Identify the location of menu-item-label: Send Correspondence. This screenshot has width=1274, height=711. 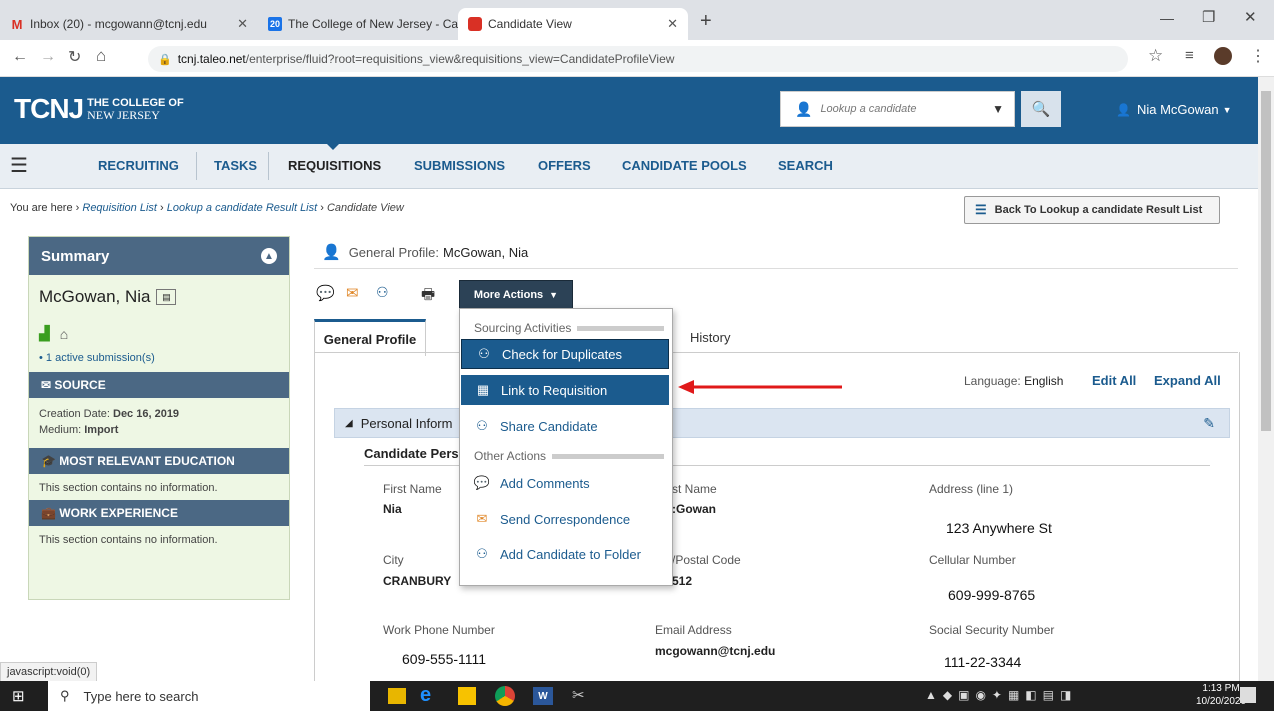
(565, 519).